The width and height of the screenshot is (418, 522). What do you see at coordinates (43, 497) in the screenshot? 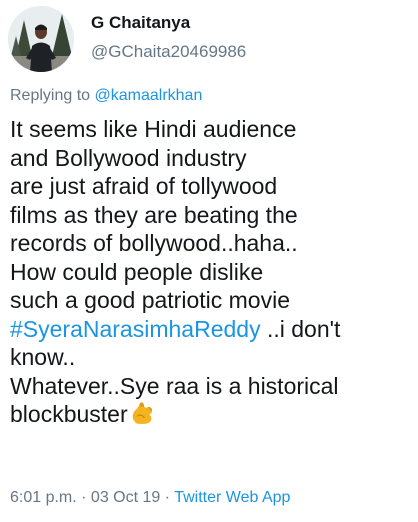
I see `tweet-time: 6:01 p.m.` at bounding box center [43, 497].